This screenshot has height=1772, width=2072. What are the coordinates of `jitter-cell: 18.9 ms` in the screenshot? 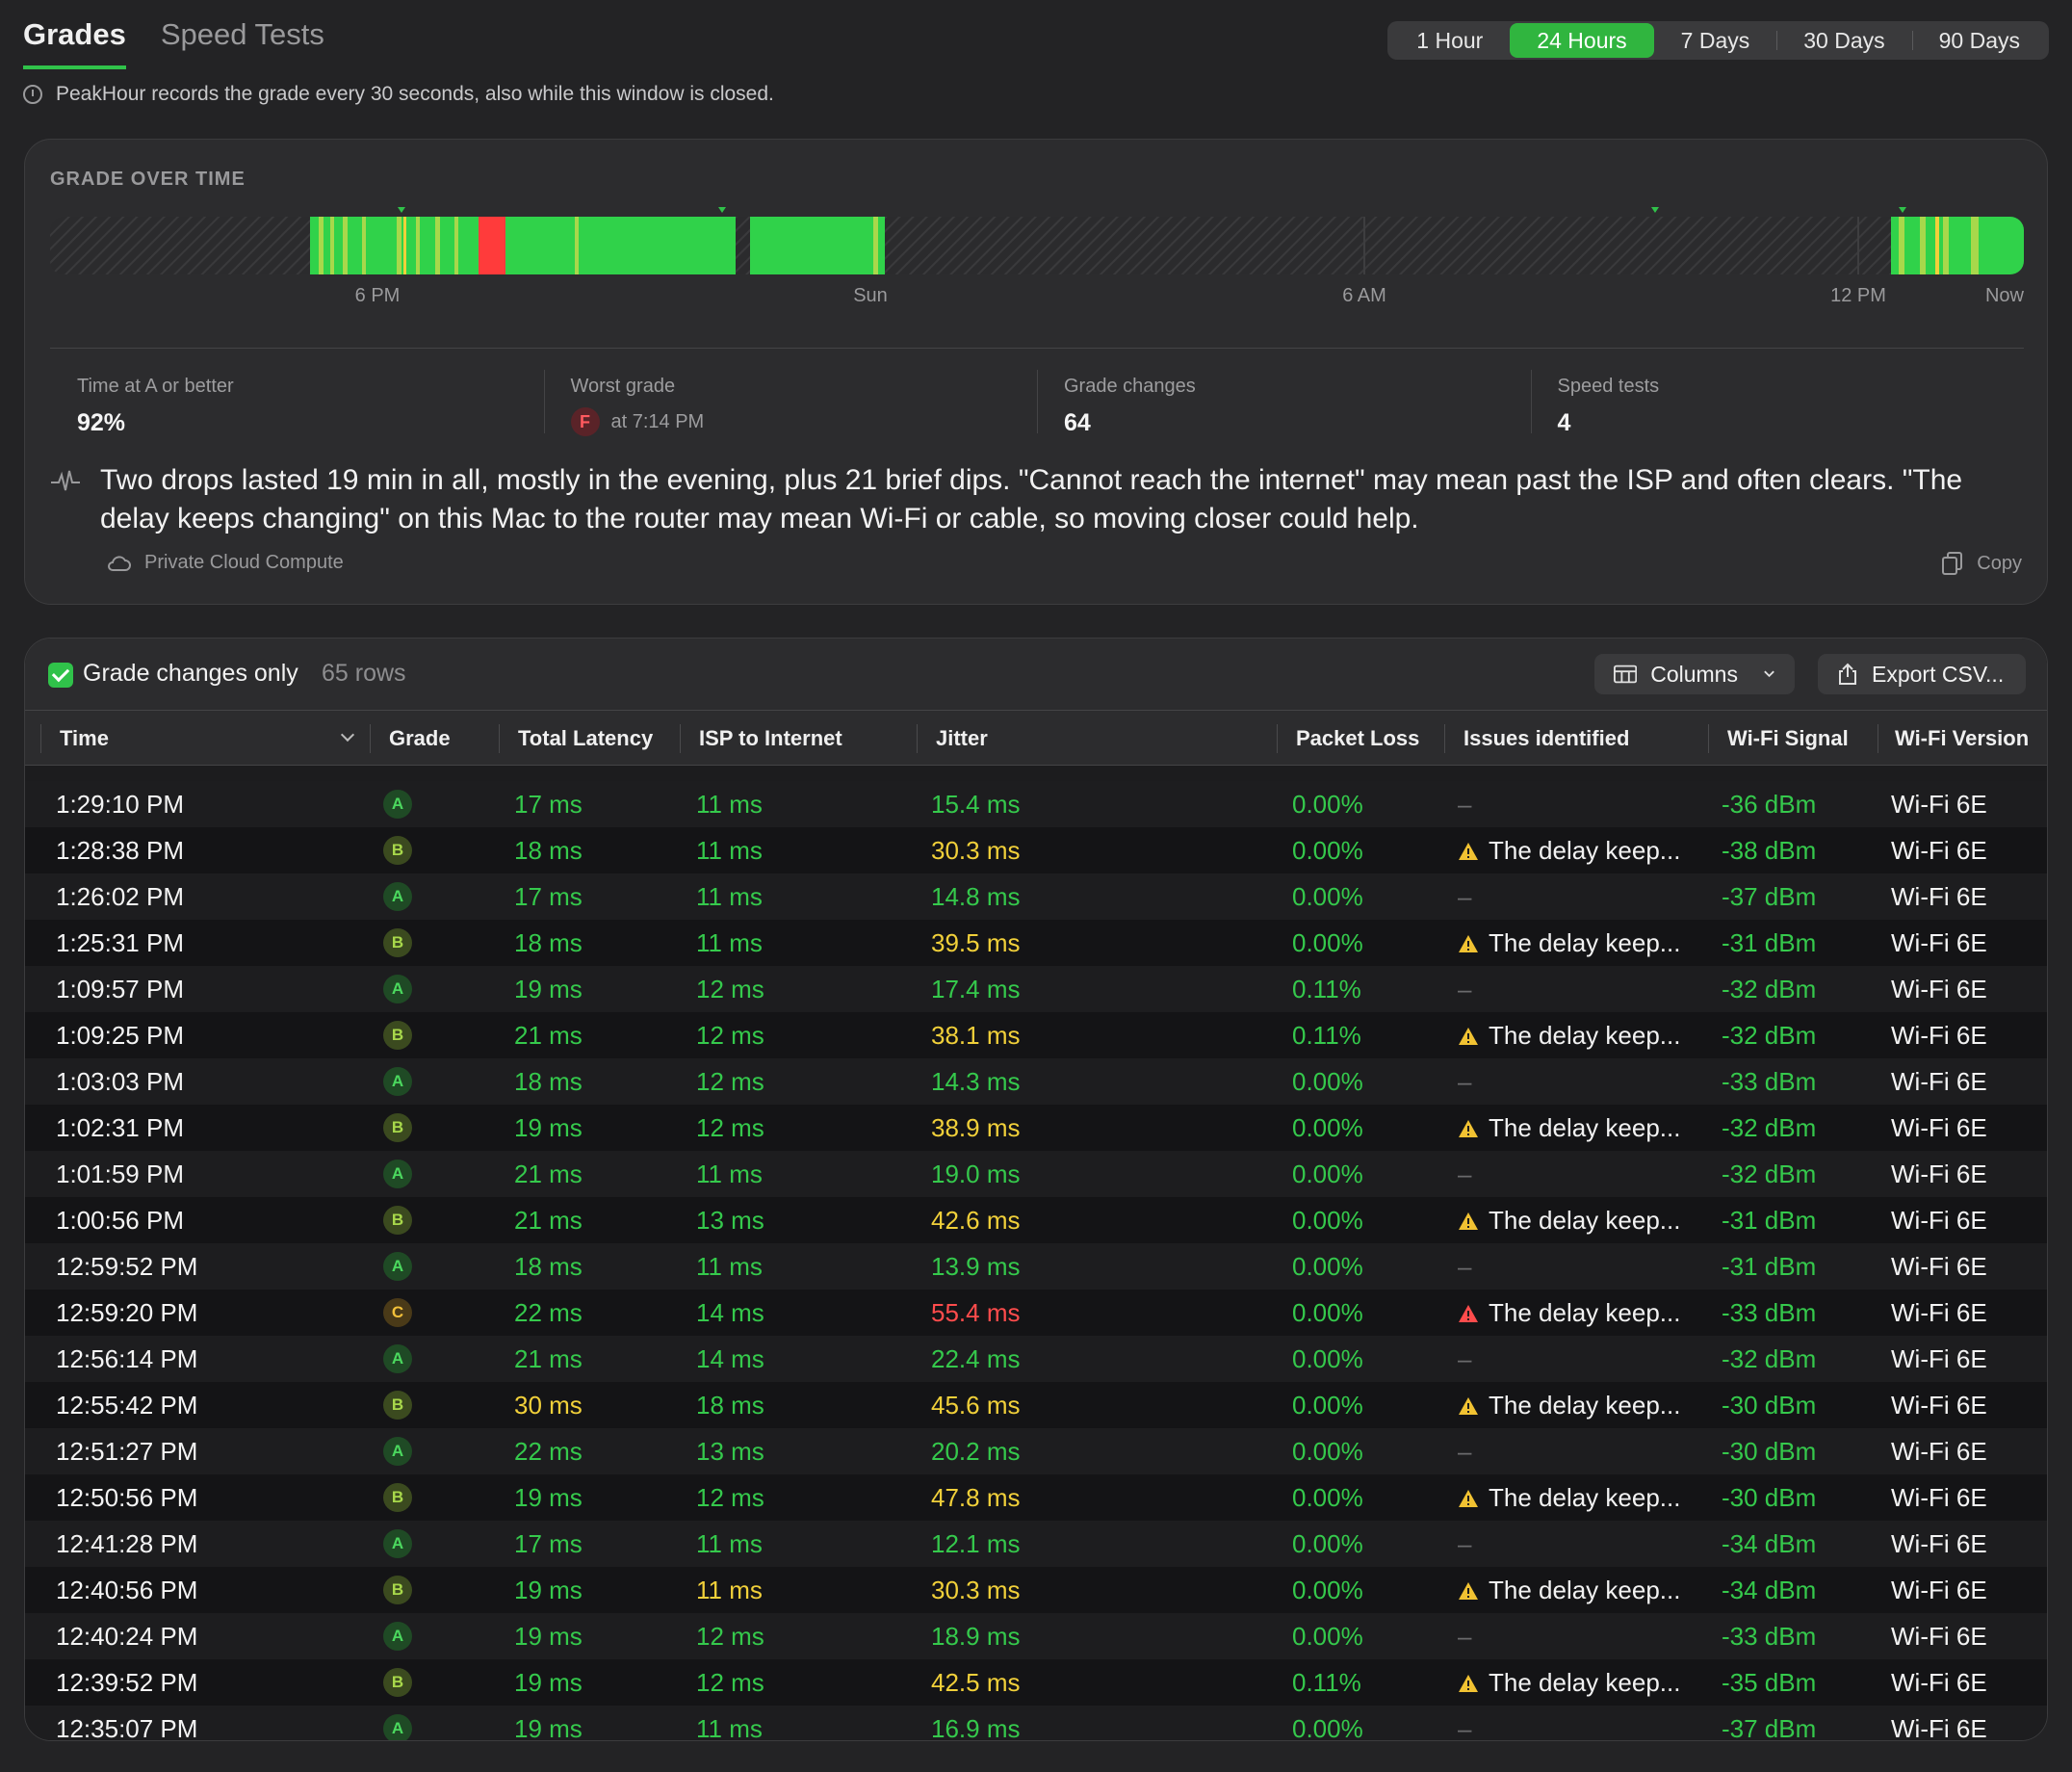 It's located at (976, 1637).